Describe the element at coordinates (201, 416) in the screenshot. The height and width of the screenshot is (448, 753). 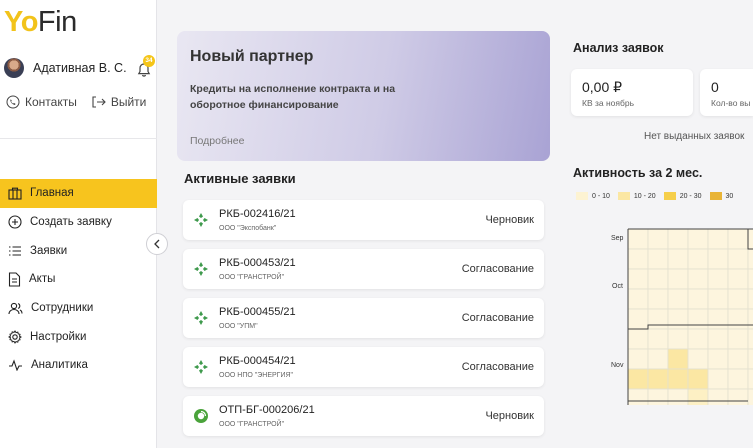
I see `otp-bank-icon` at that location.